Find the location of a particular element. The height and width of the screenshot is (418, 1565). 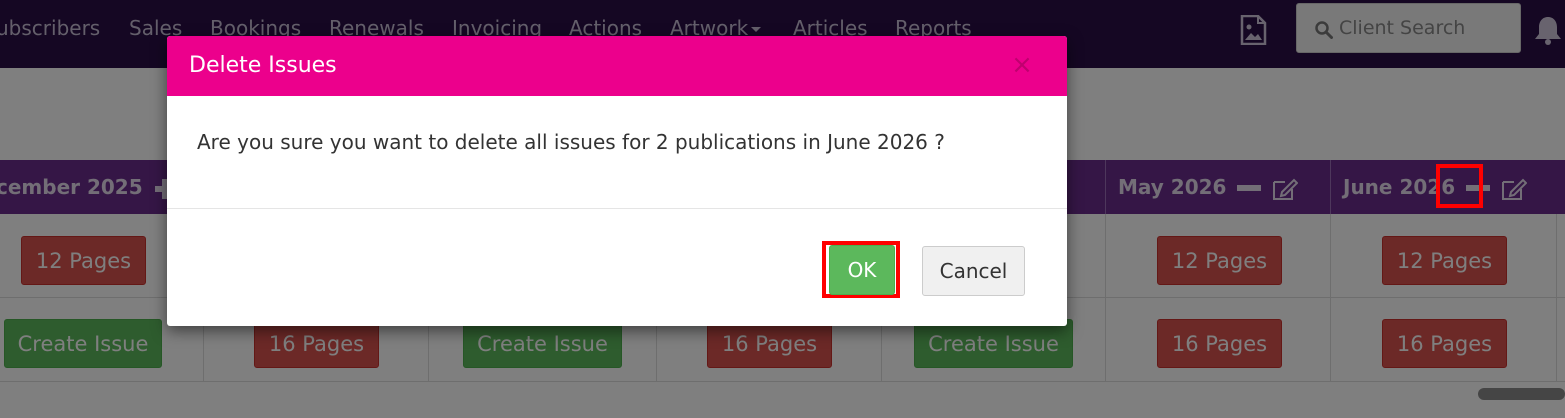

modal-title: Delete Issues is located at coordinates (263, 65).